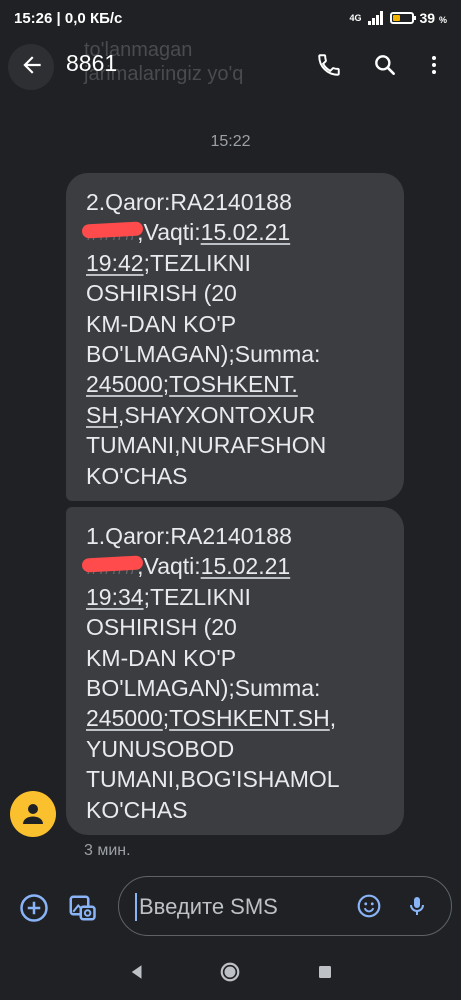  I want to click on system-nav-bar, so click(230, 972).